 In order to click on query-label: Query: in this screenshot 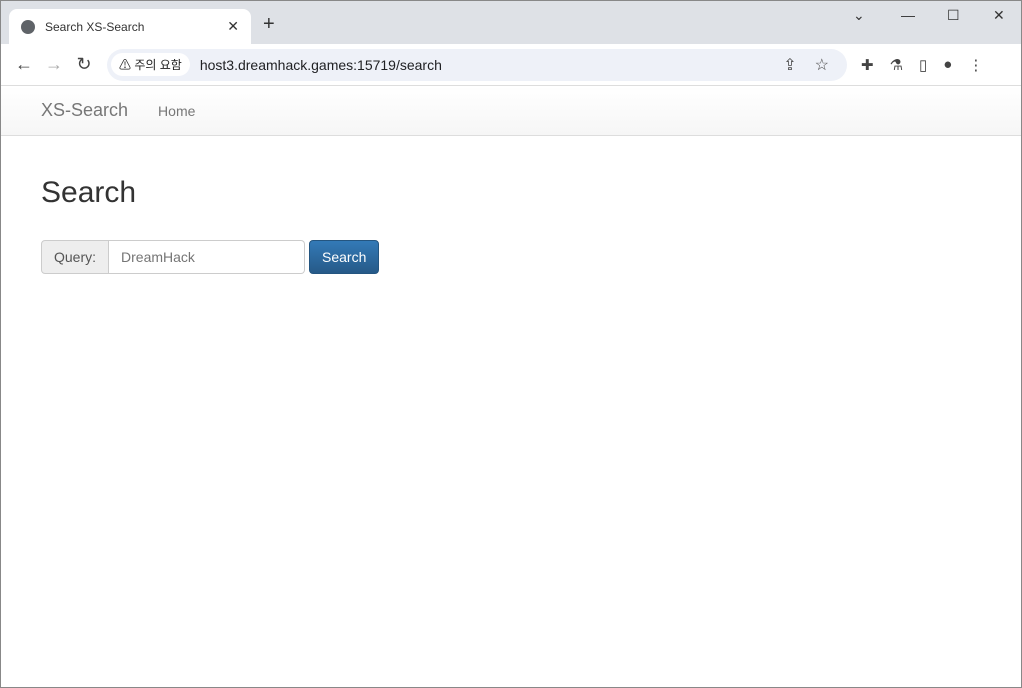, I will do `click(75, 257)`.